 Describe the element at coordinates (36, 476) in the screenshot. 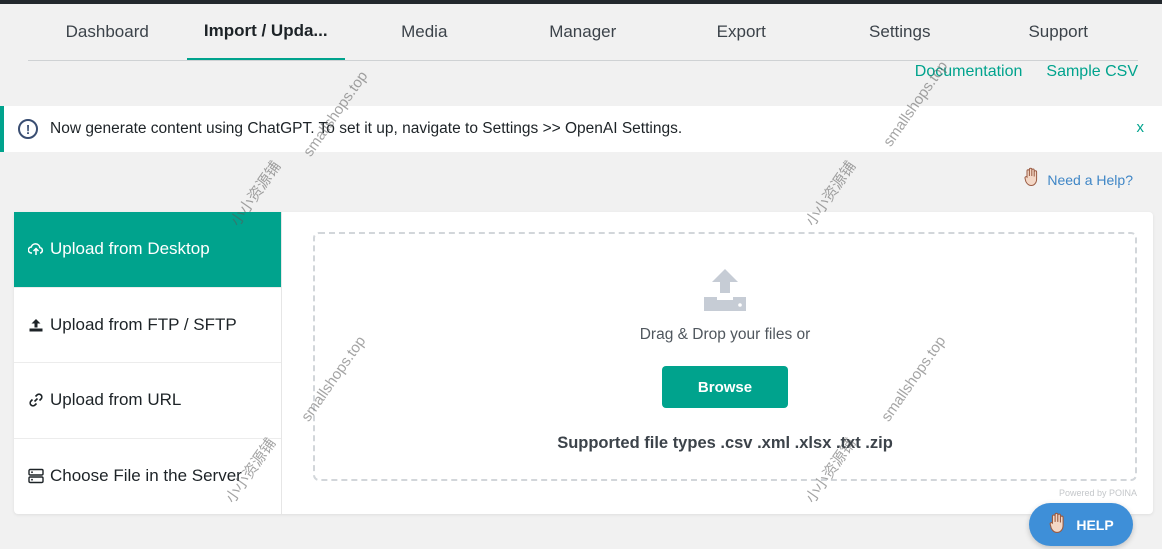

I see `server-icon` at that location.